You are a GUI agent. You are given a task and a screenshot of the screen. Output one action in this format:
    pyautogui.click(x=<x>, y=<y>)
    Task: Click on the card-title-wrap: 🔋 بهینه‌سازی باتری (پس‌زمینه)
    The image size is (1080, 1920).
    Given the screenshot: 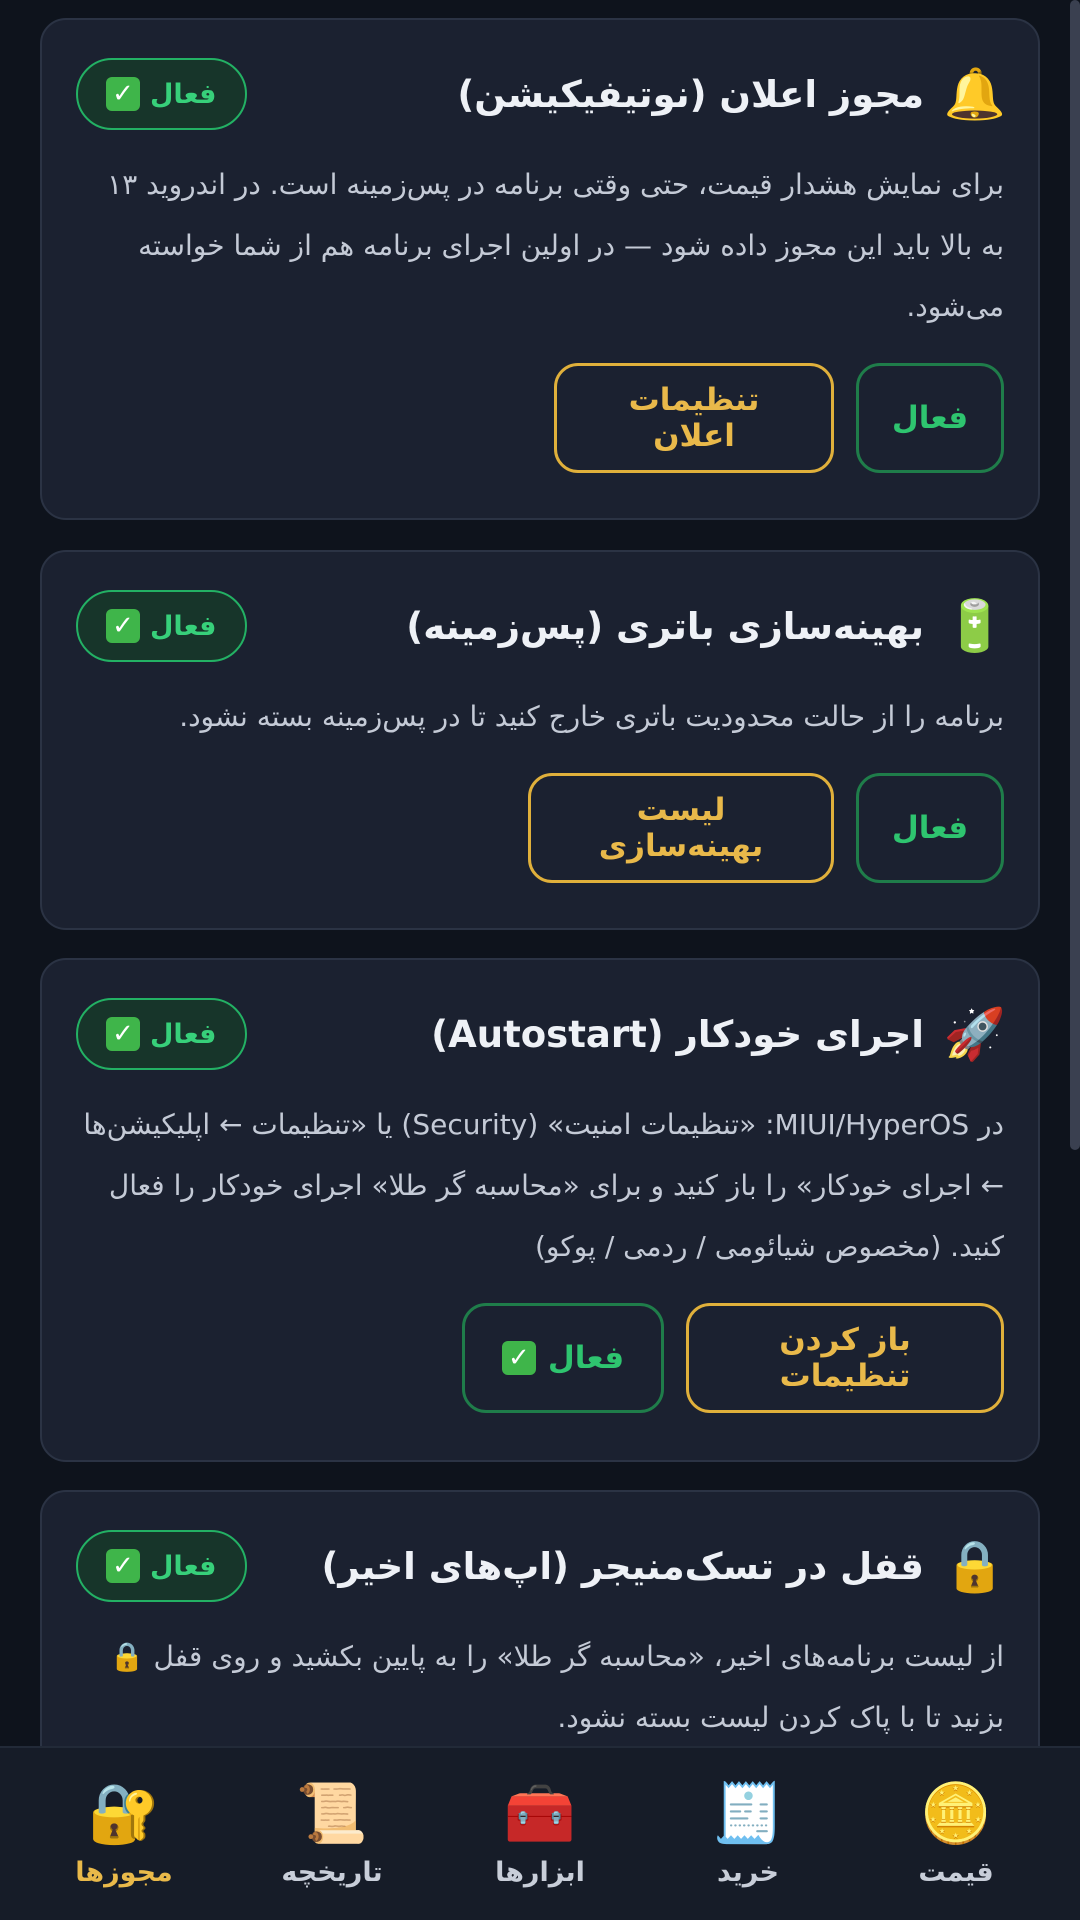 What is the action you would take?
    pyautogui.click(x=706, y=626)
    